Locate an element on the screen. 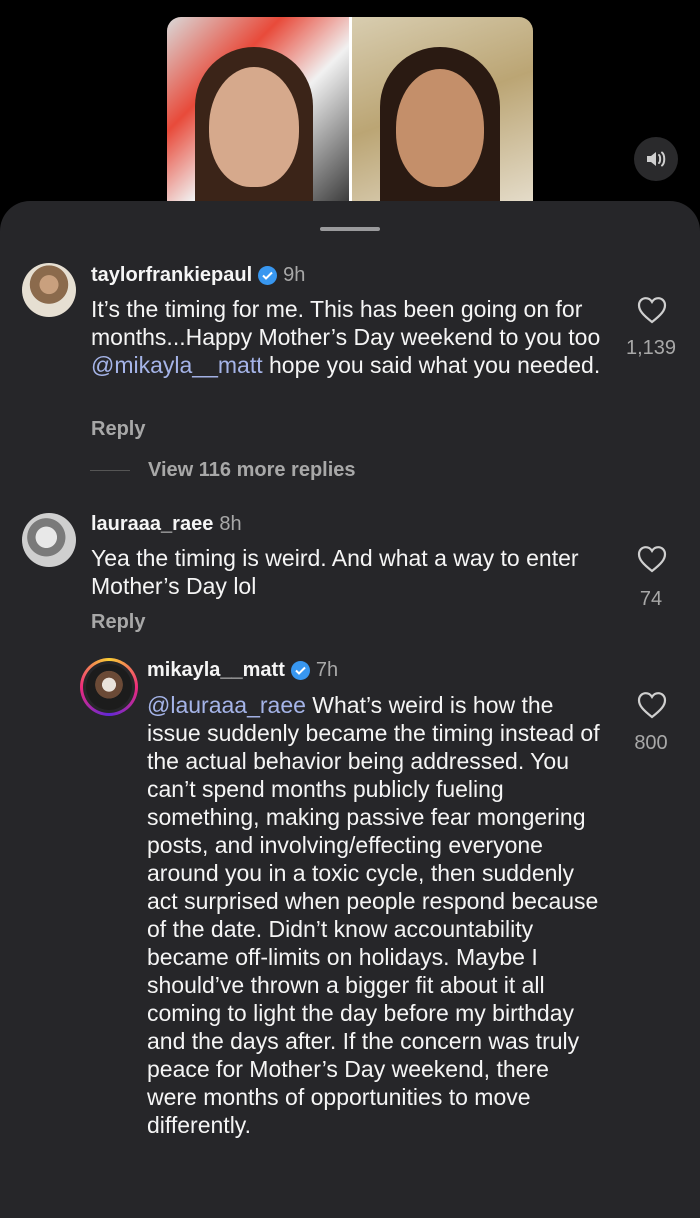 The height and width of the screenshot is (1218, 700). speaker-icon is located at coordinates (656, 159).